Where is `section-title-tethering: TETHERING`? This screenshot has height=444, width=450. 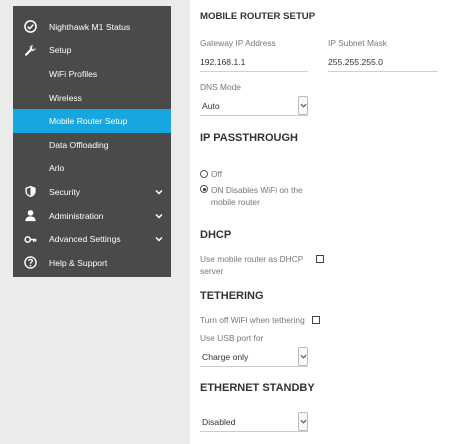
section-title-tethering: TETHERING is located at coordinates (232, 296).